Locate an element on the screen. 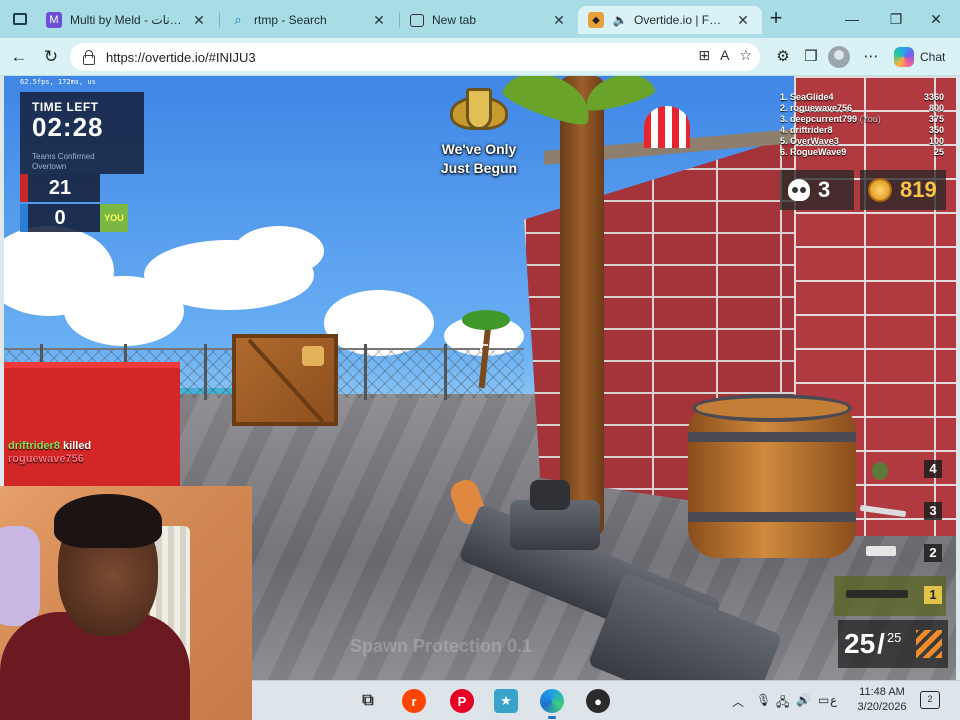 The width and height of the screenshot is (960, 720). leaderboard-row: 2. roguewave756 800 is located at coordinates (862, 108).